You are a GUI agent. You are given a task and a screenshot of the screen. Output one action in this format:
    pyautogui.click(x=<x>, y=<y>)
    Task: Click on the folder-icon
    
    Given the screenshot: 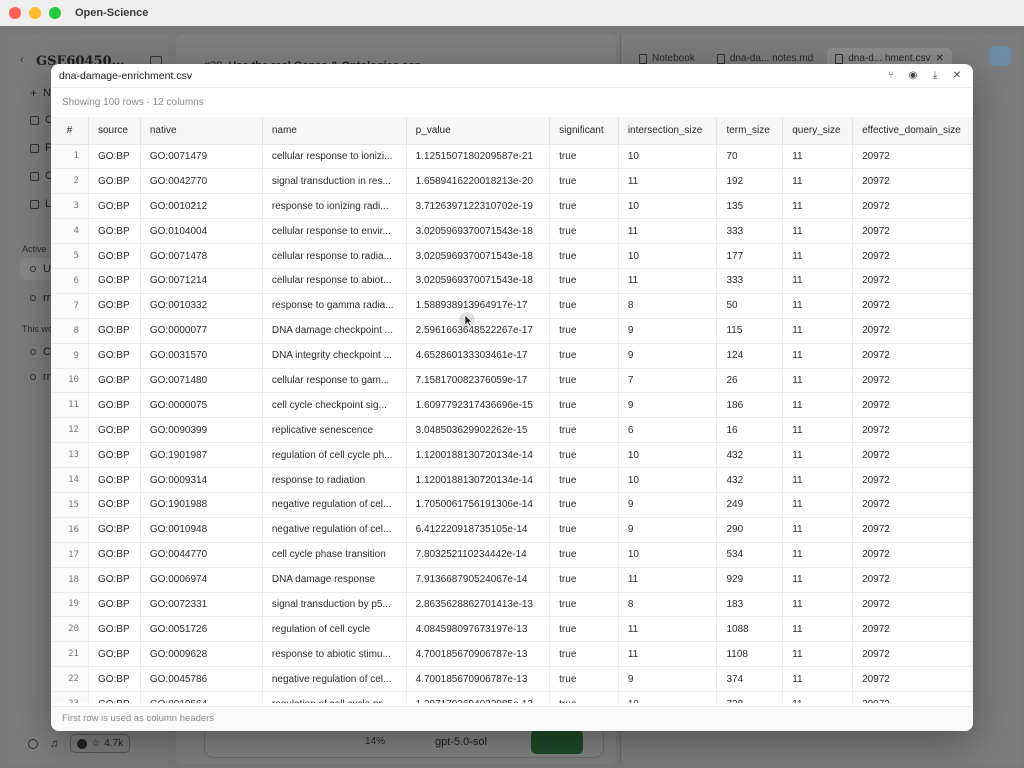 What is the action you would take?
    pyautogui.click(x=34, y=120)
    